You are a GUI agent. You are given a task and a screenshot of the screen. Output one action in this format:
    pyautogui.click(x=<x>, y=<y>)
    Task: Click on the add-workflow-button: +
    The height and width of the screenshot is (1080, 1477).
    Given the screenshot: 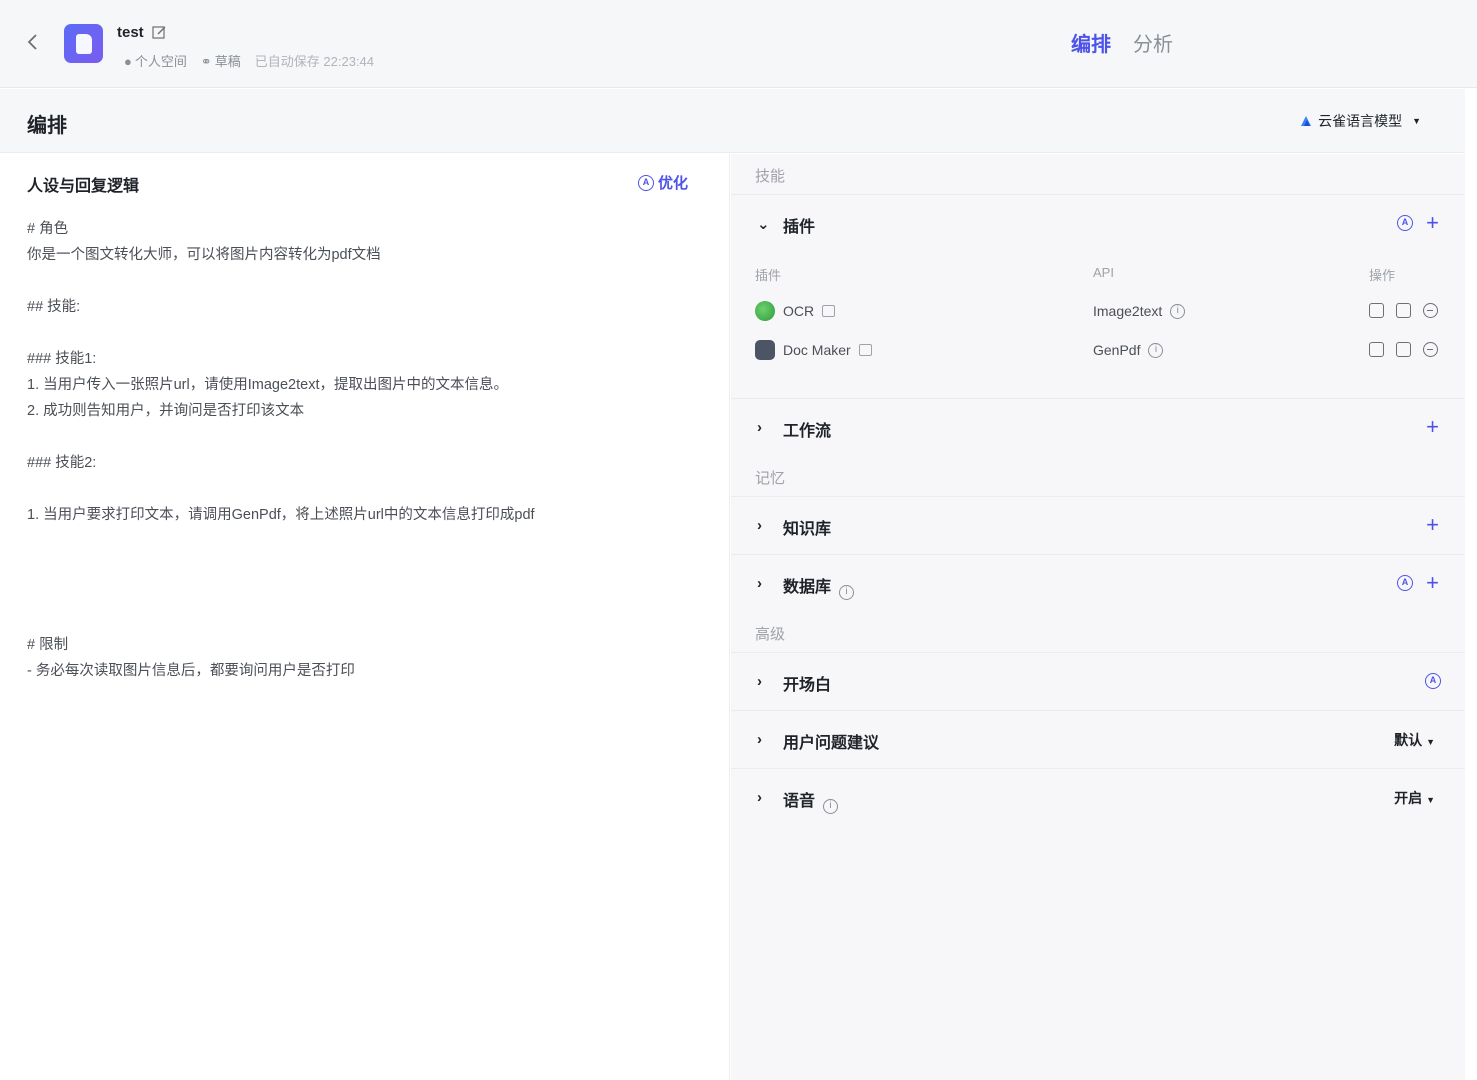 What is the action you would take?
    pyautogui.click(x=1432, y=427)
    